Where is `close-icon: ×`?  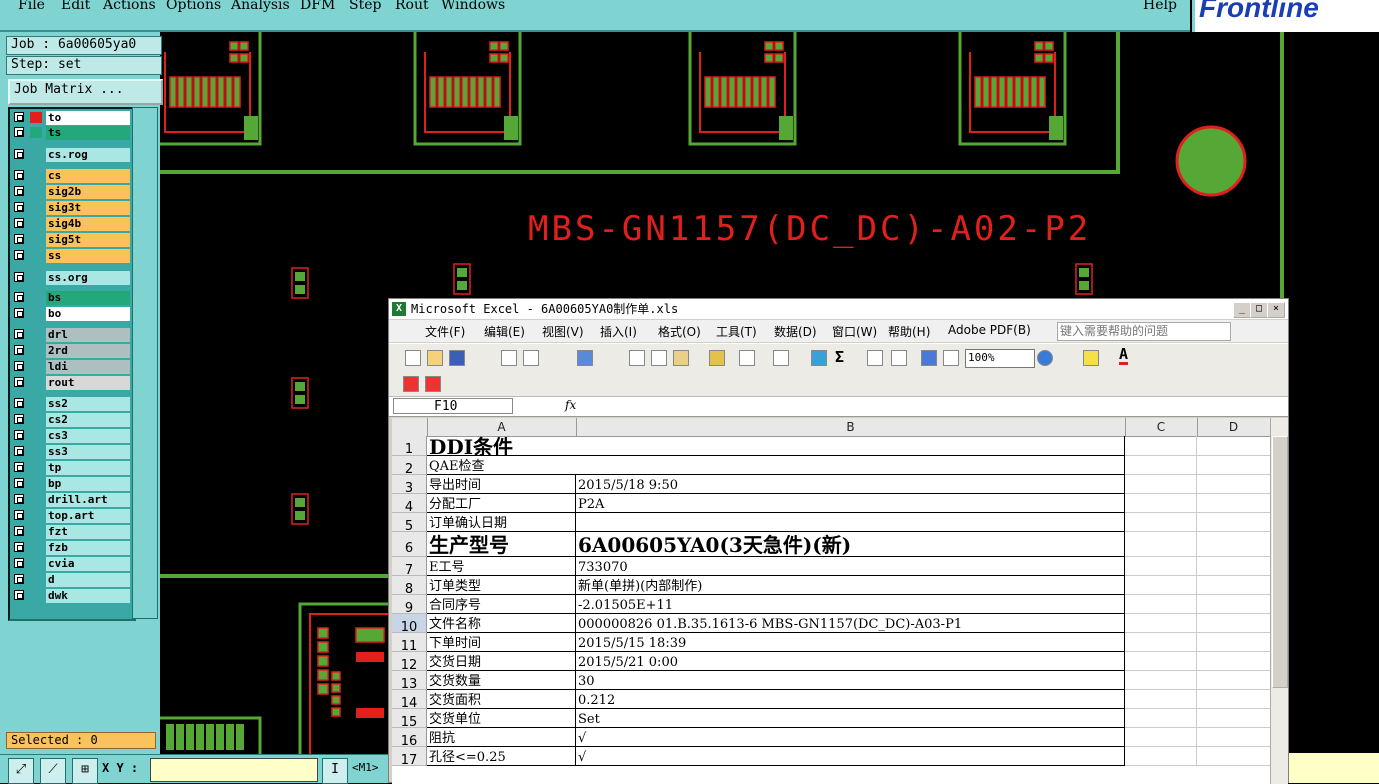
close-icon: × is located at coordinates (1276, 310).